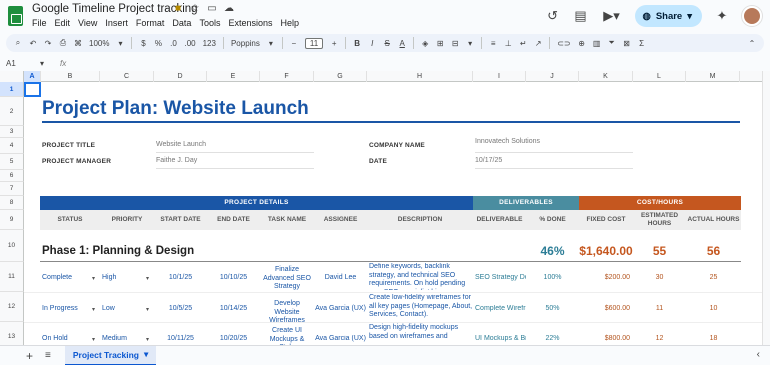 Image resolution: width=770 pixels, height=365 pixels. Describe the element at coordinates (12, 176) in the screenshot. I see `row-header: 6` at that location.